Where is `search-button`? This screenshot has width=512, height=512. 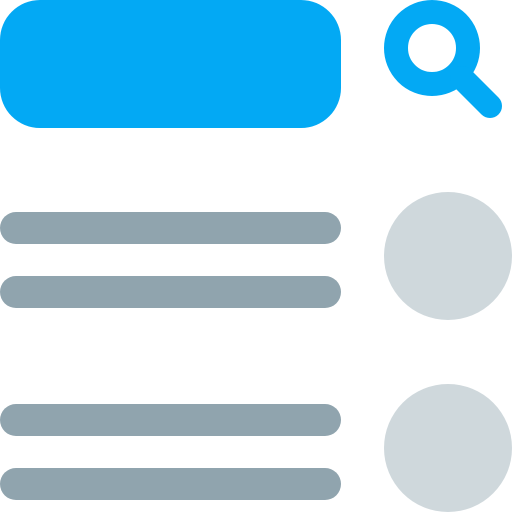 search-button is located at coordinates (448, 64).